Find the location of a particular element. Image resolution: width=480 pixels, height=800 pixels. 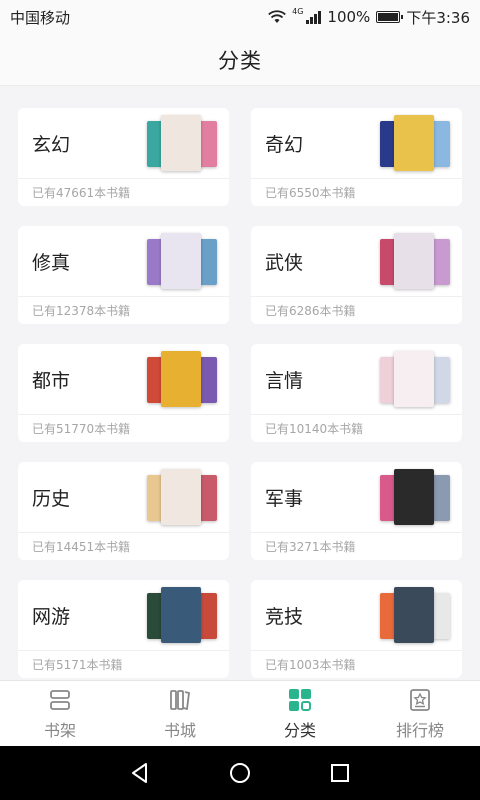

card-footer: 已有51770本书籍 is located at coordinates (123, 428).